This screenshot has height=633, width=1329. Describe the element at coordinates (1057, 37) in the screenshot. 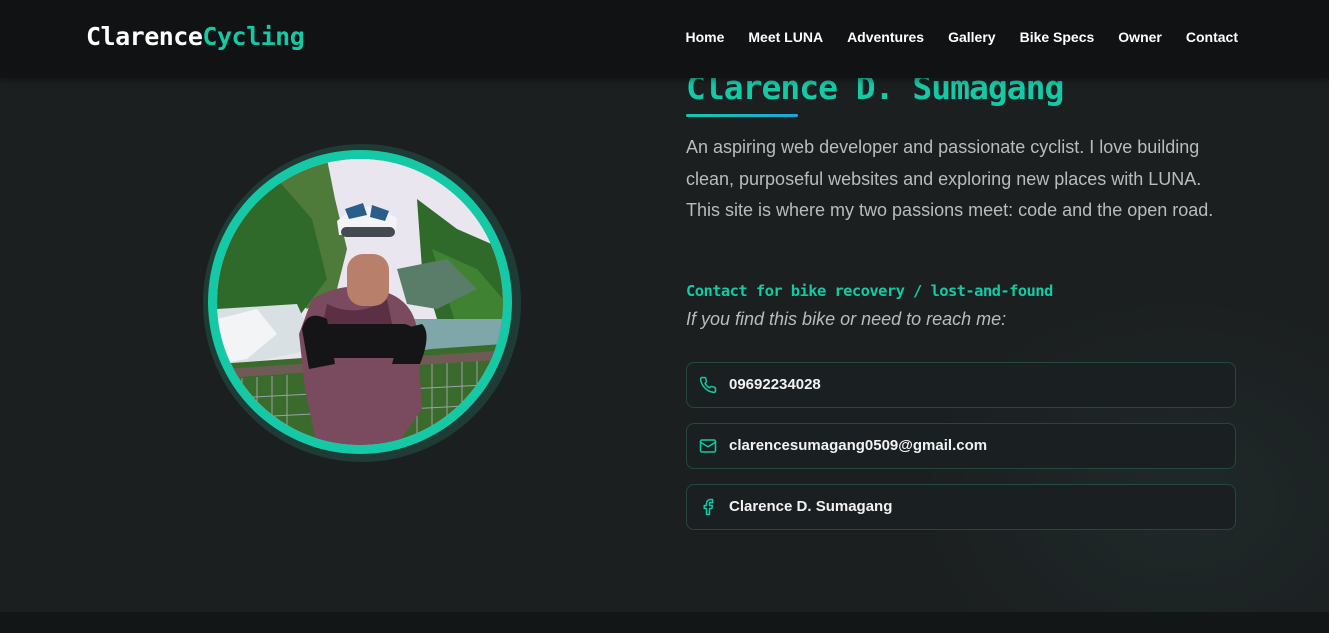

I see `nav-bike-specs: Bike Specs` at that location.